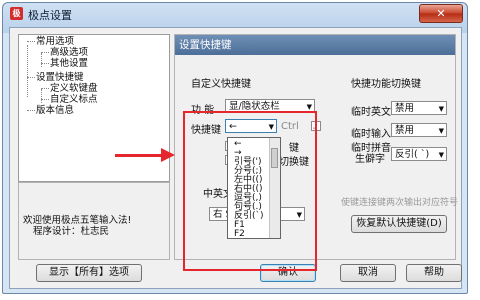 This screenshot has height=300, width=480. I want to click on show-all-options-button: 显示【所有】选项, so click(89, 273).